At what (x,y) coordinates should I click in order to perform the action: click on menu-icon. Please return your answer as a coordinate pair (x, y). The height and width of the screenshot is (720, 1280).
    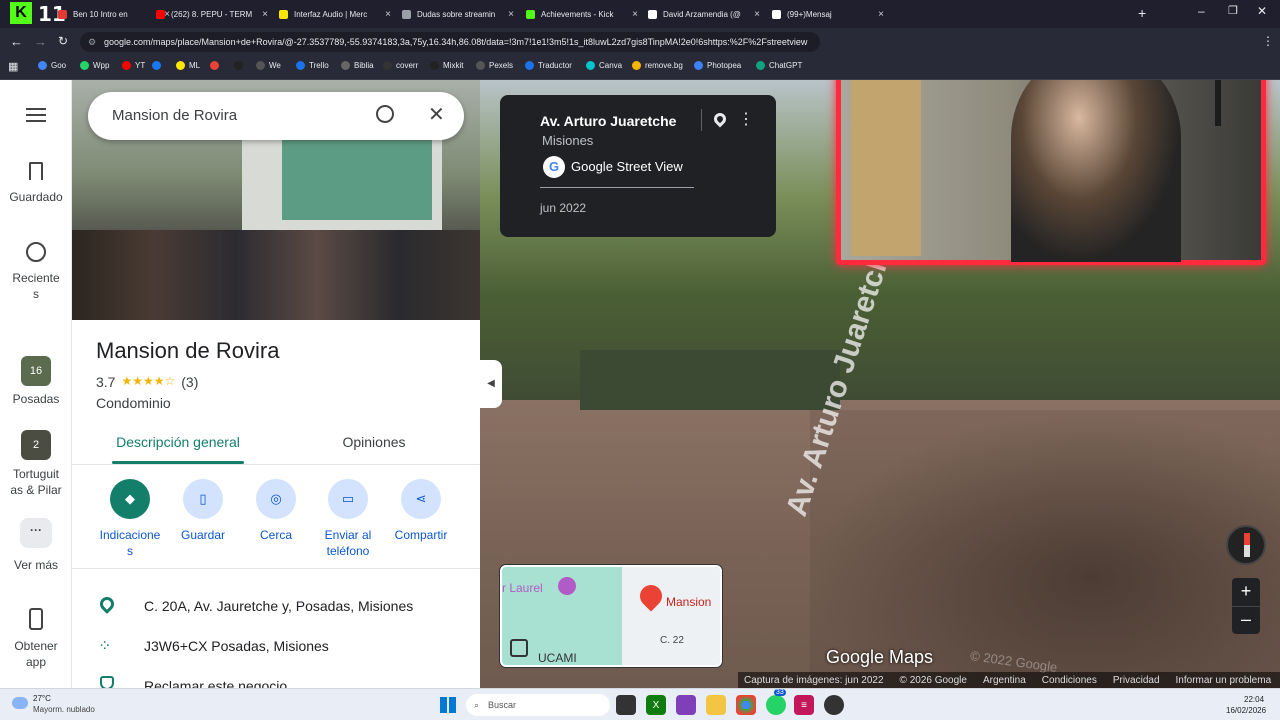
    Looking at the image, I should click on (36, 115).